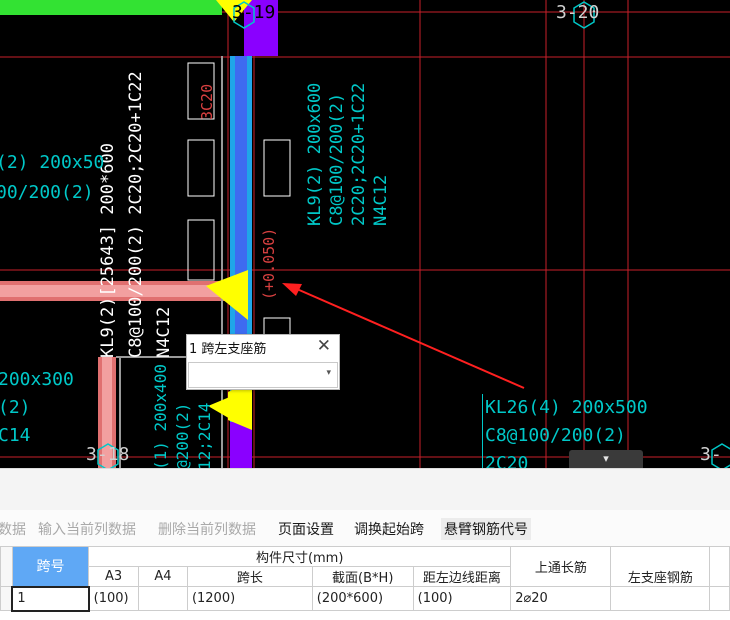 The height and width of the screenshot is (620, 730). I want to click on close-icon: ✕, so click(324, 346).